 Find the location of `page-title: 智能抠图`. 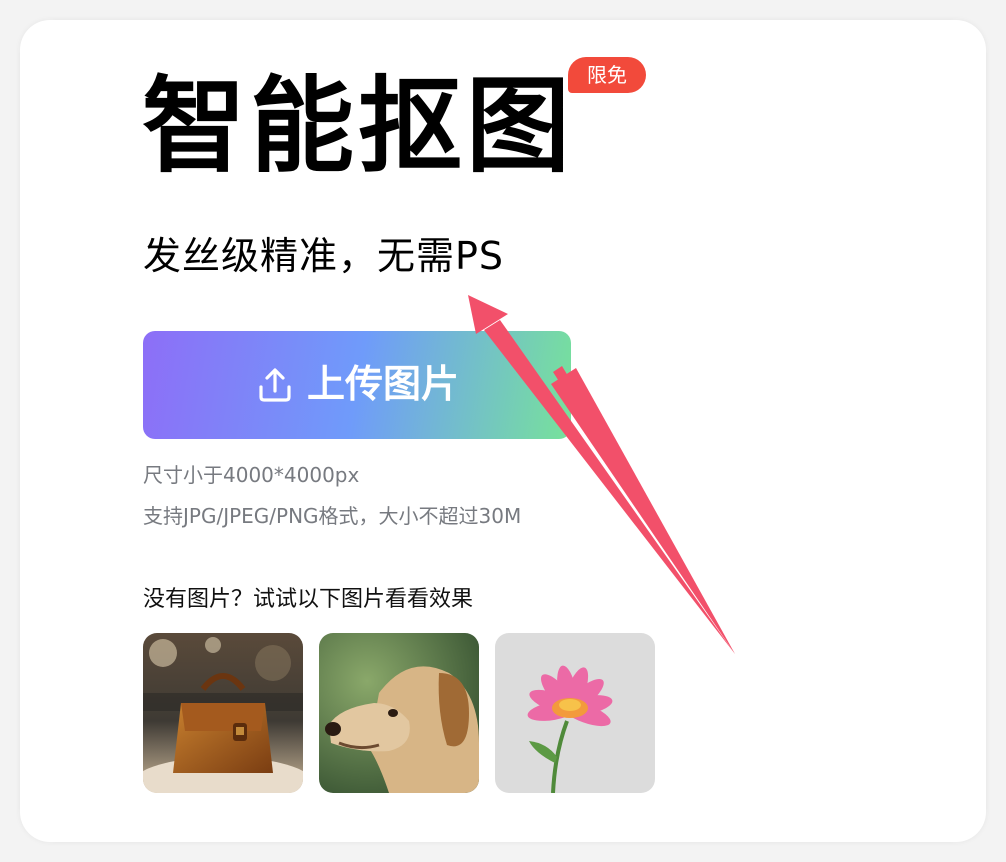

page-title: 智能抠图 is located at coordinates (358, 126).